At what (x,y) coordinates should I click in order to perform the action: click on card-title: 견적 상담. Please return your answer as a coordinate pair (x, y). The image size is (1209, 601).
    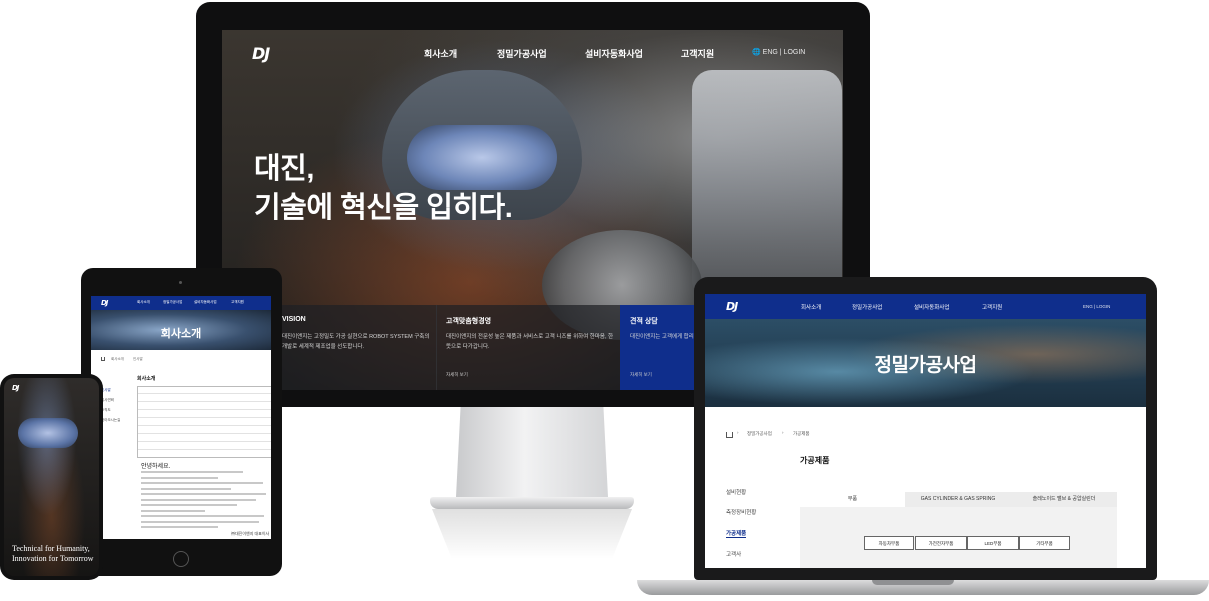
    Looking at the image, I should click on (644, 321).